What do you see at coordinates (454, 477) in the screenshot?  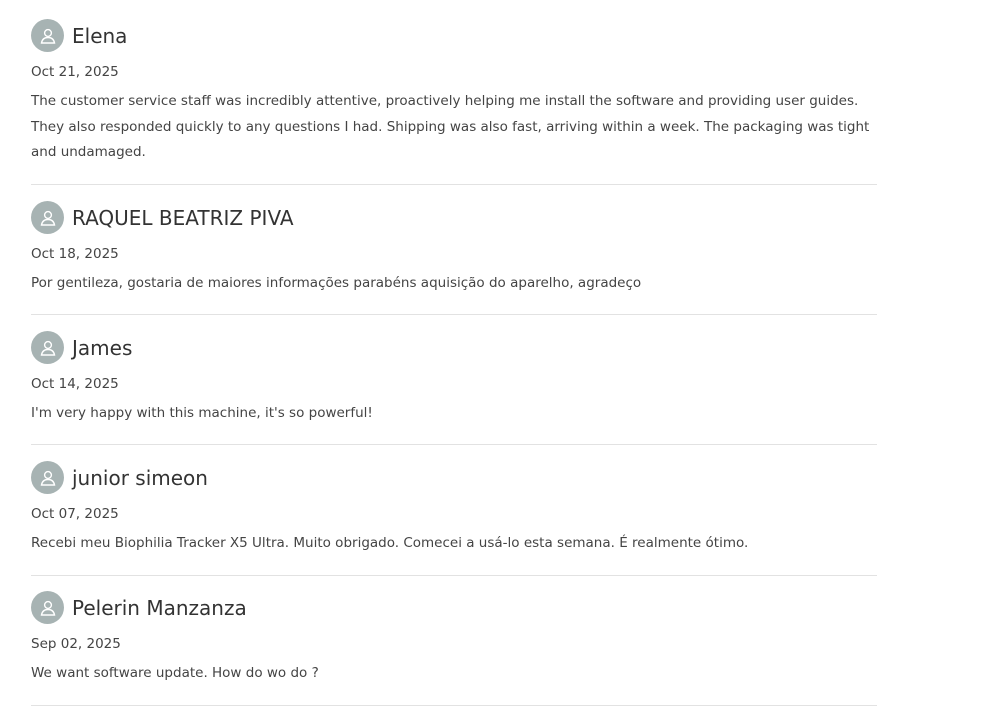 I see `review-header: junior simeon` at bounding box center [454, 477].